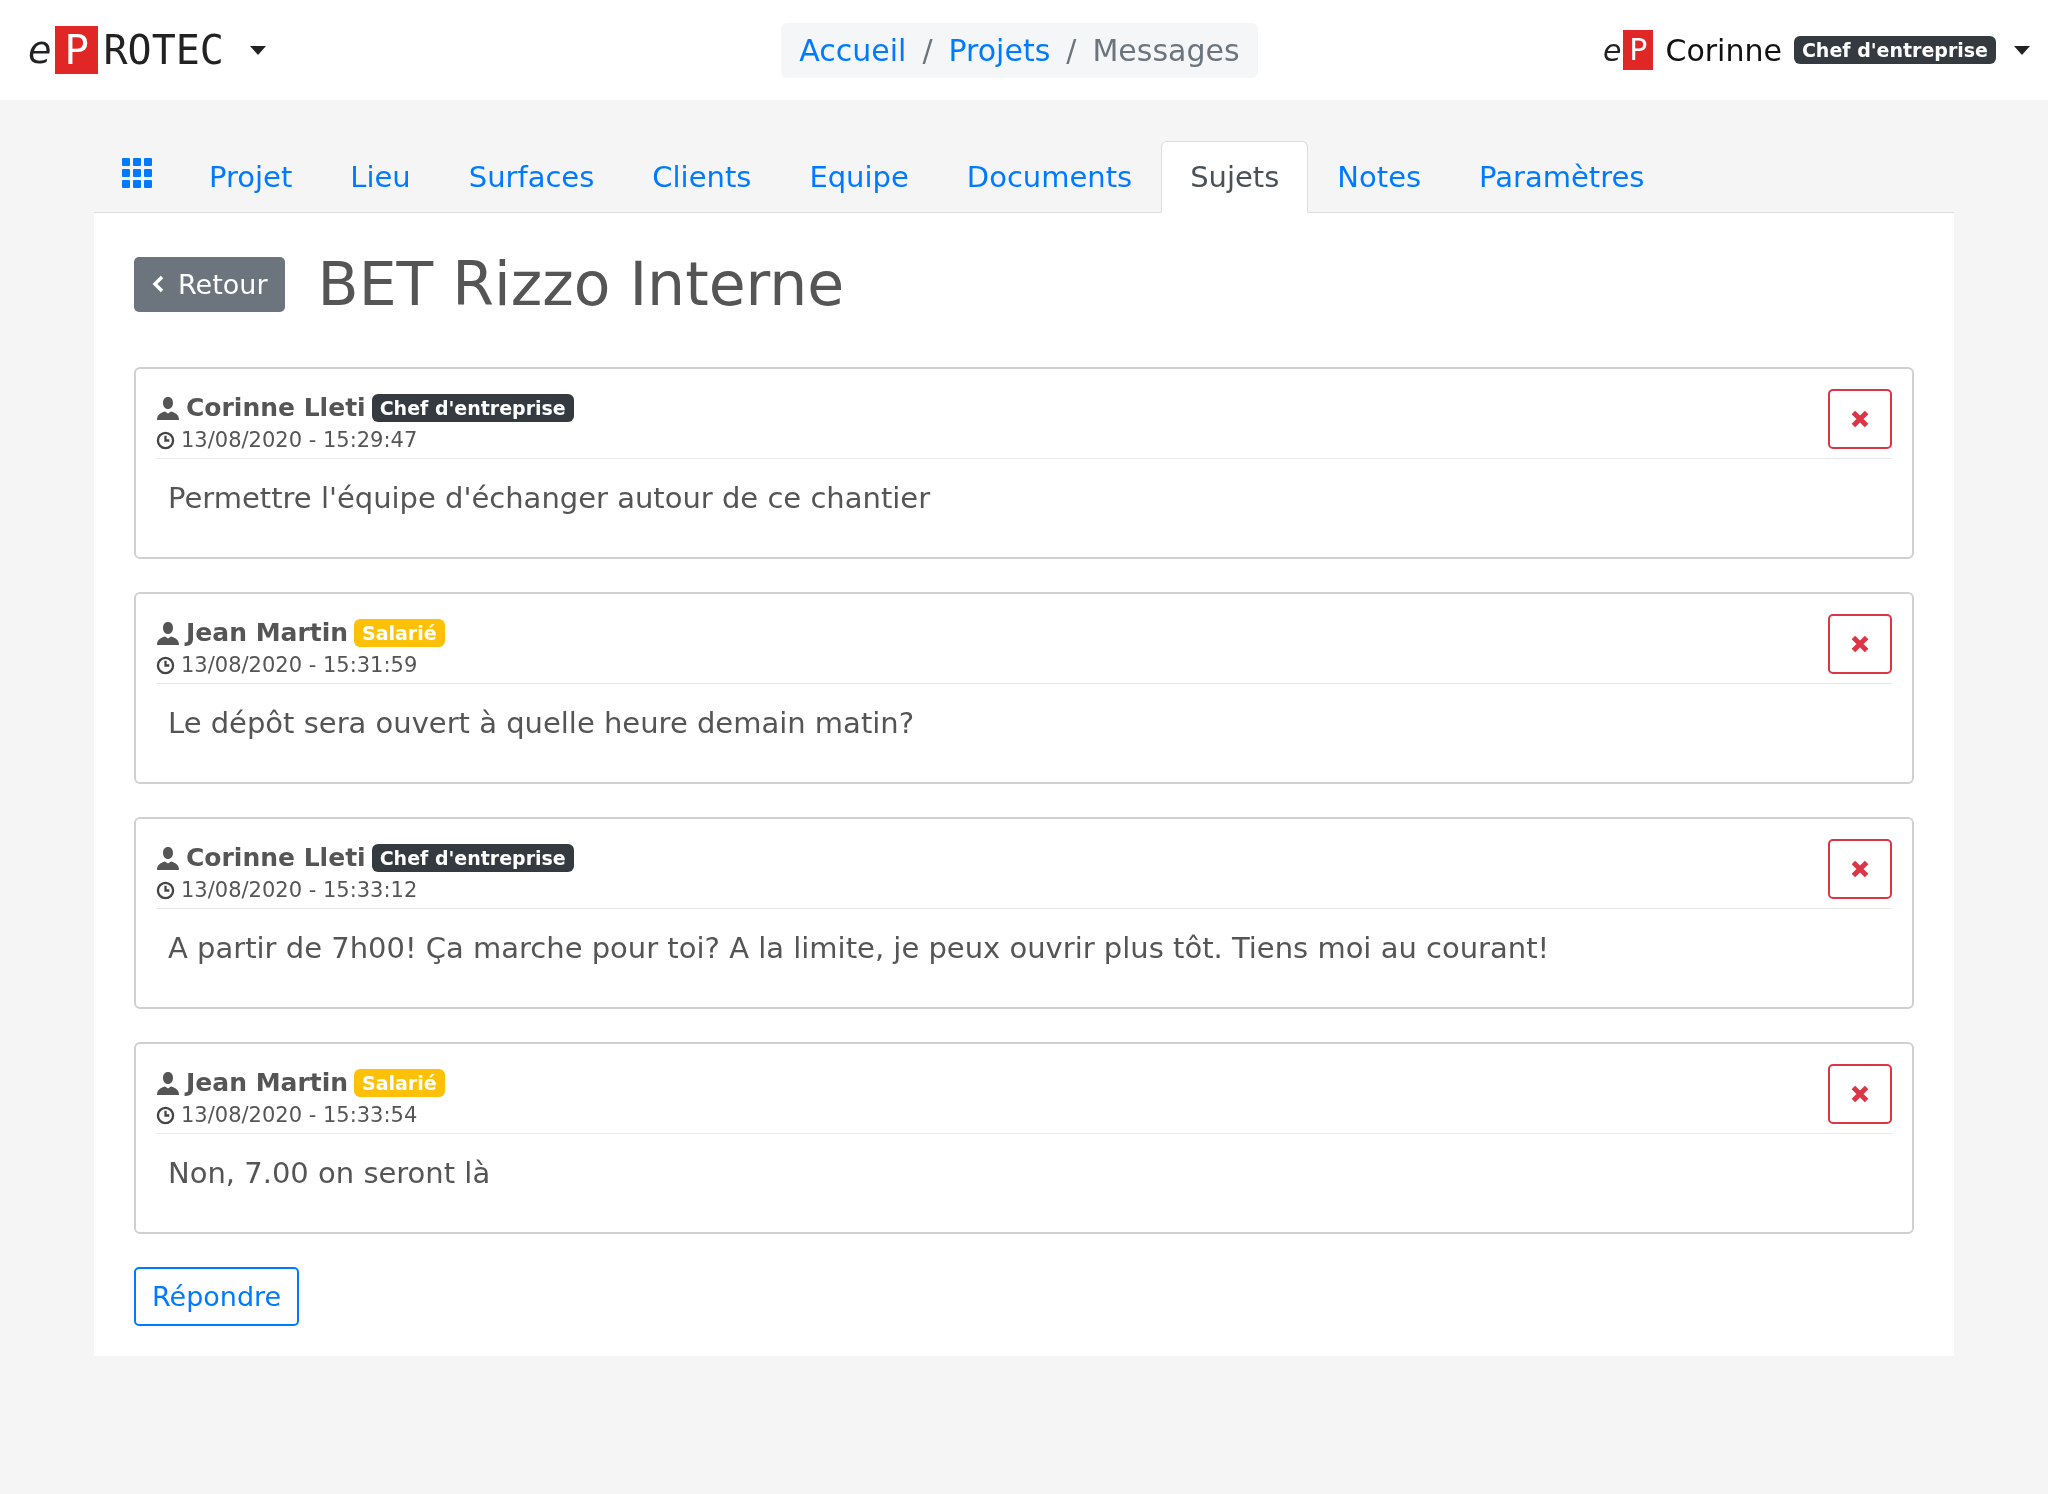 Image resolution: width=2048 pixels, height=1494 pixels. What do you see at coordinates (541, 723) in the screenshot?
I see `message-text: Le dépôt sera ouvert à quelle heure demain matin?` at bounding box center [541, 723].